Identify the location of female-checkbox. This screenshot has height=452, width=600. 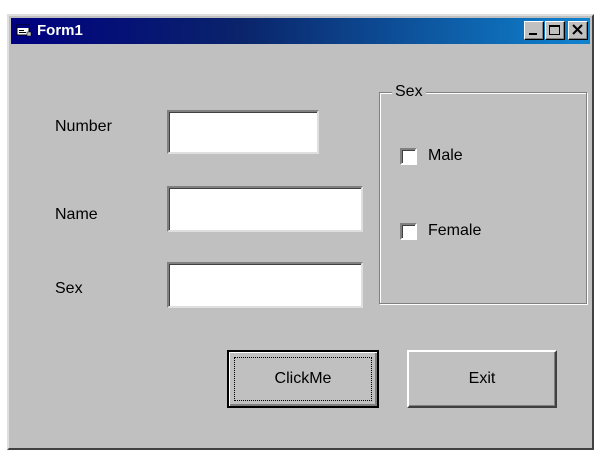
(408, 231).